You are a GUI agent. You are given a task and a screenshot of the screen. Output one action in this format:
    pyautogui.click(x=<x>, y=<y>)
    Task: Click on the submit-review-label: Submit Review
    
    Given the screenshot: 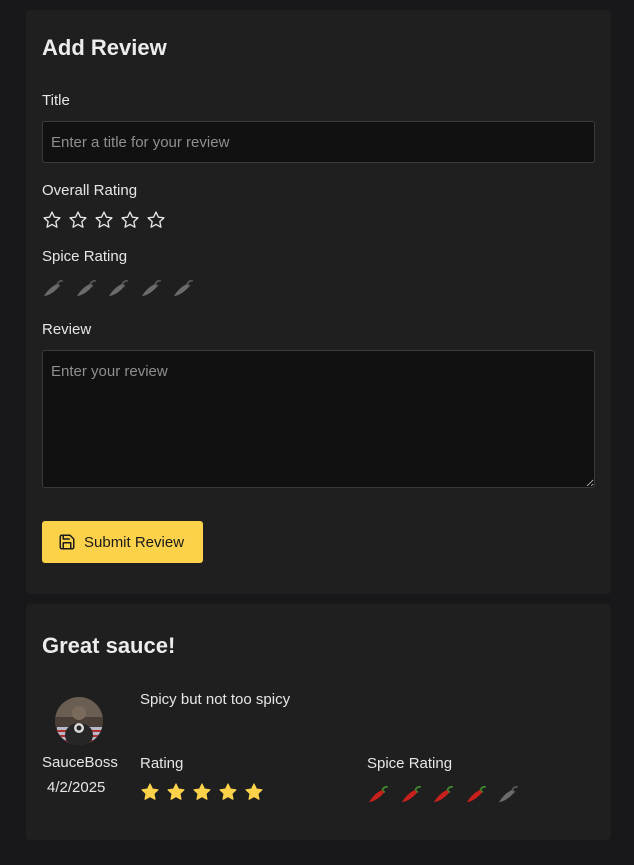 What is the action you would take?
    pyautogui.click(x=134, y=542)
    